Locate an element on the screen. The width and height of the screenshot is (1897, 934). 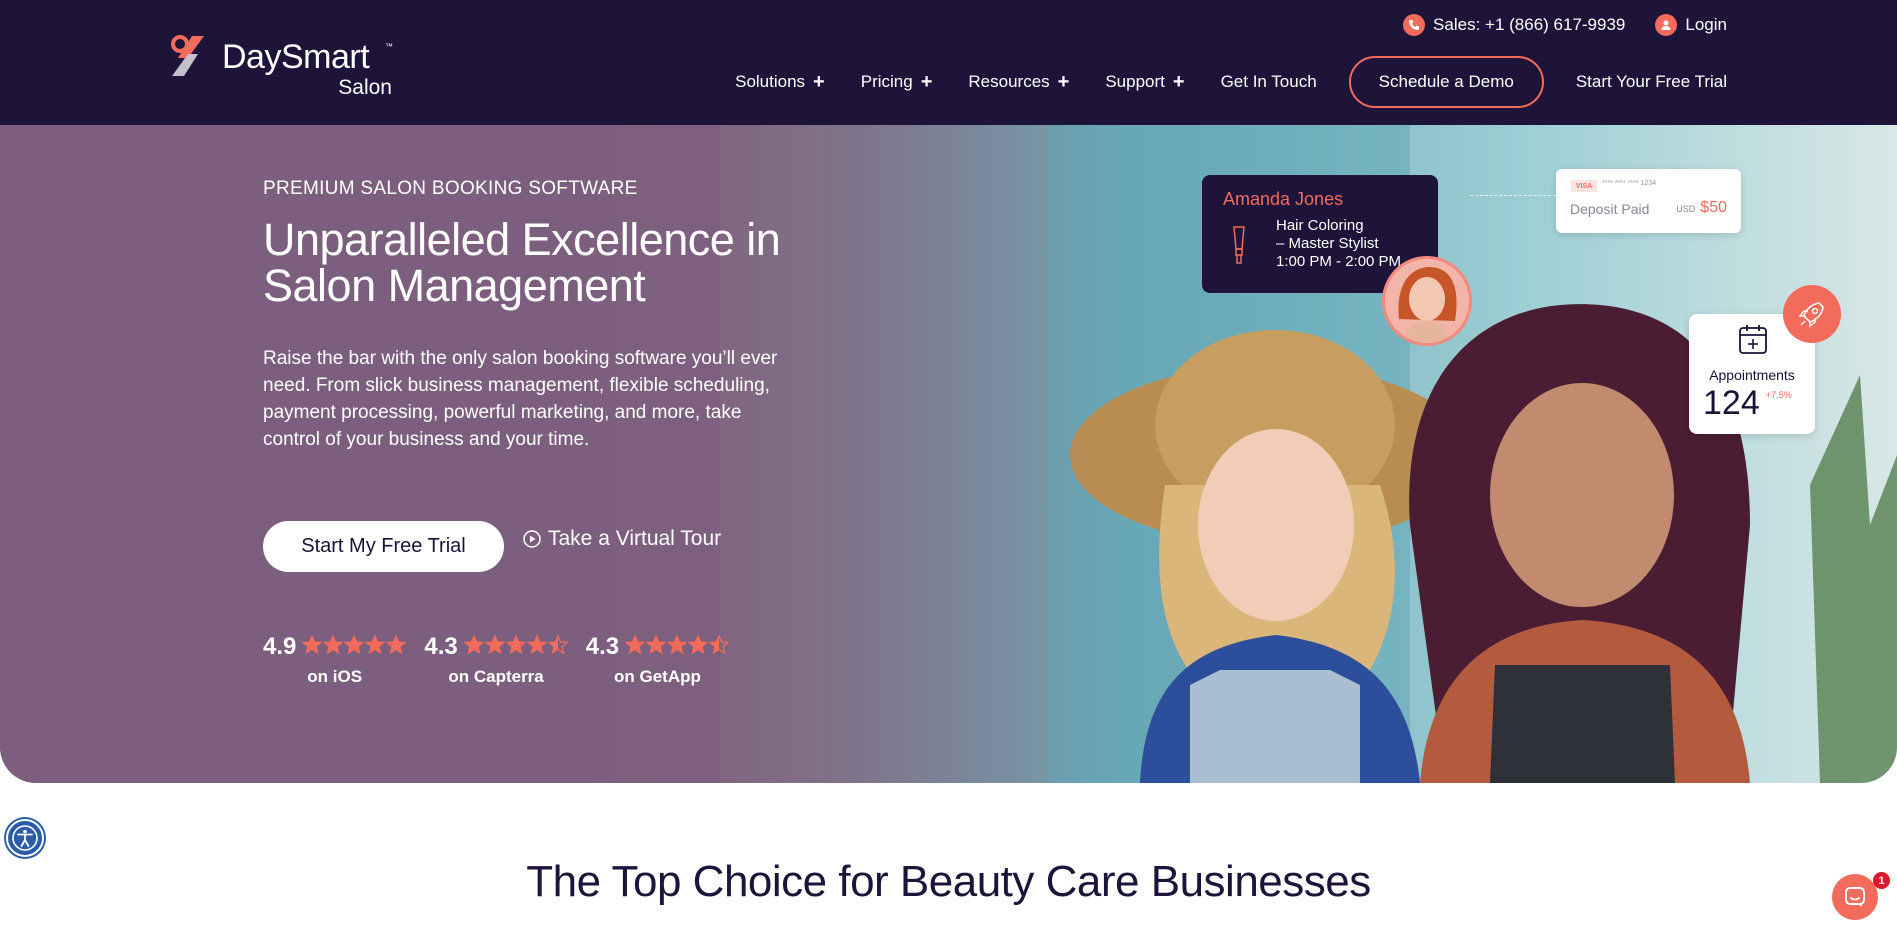
appointments-label: Appointments is located at coordinates (1752, 375).